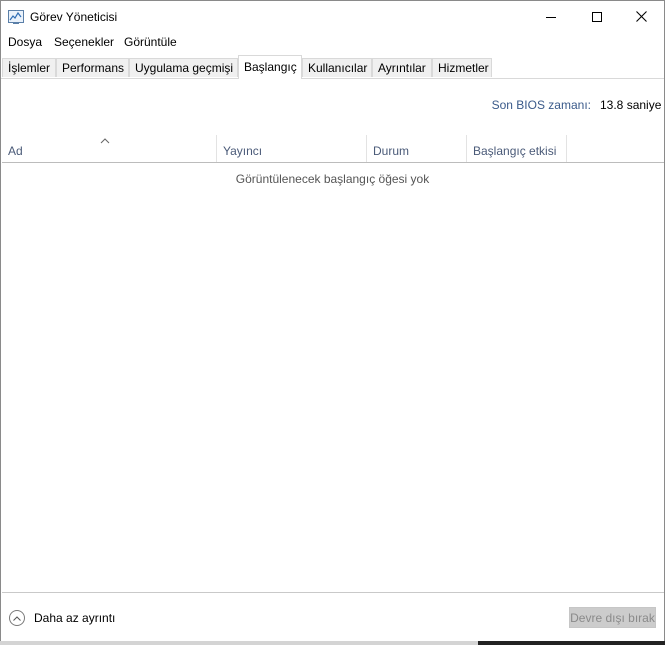 The width and height of the screenshot is (665, 645). What do you see at coordinates (631, 105) in the screenshot?
I see `bios-time-value: 13.8 saniye` at bounding box center [631, 105].